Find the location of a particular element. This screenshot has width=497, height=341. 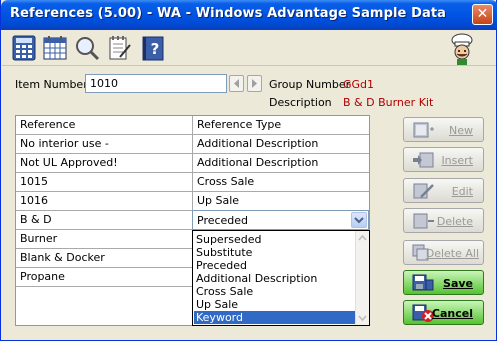

reference-cell: Burner is located at coordinates (104, 239).